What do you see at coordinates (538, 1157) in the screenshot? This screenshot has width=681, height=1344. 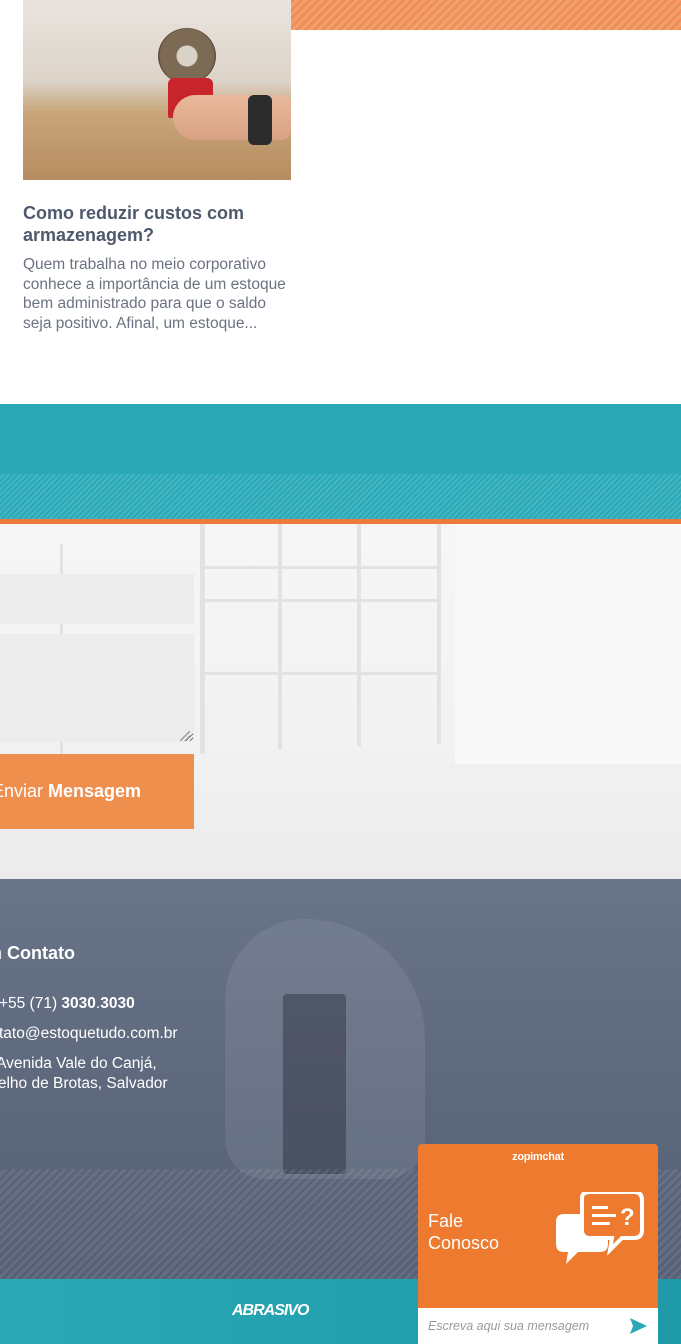 I see `zopim-chat-logo: zopimchat` at bounding box center [538, 1157].